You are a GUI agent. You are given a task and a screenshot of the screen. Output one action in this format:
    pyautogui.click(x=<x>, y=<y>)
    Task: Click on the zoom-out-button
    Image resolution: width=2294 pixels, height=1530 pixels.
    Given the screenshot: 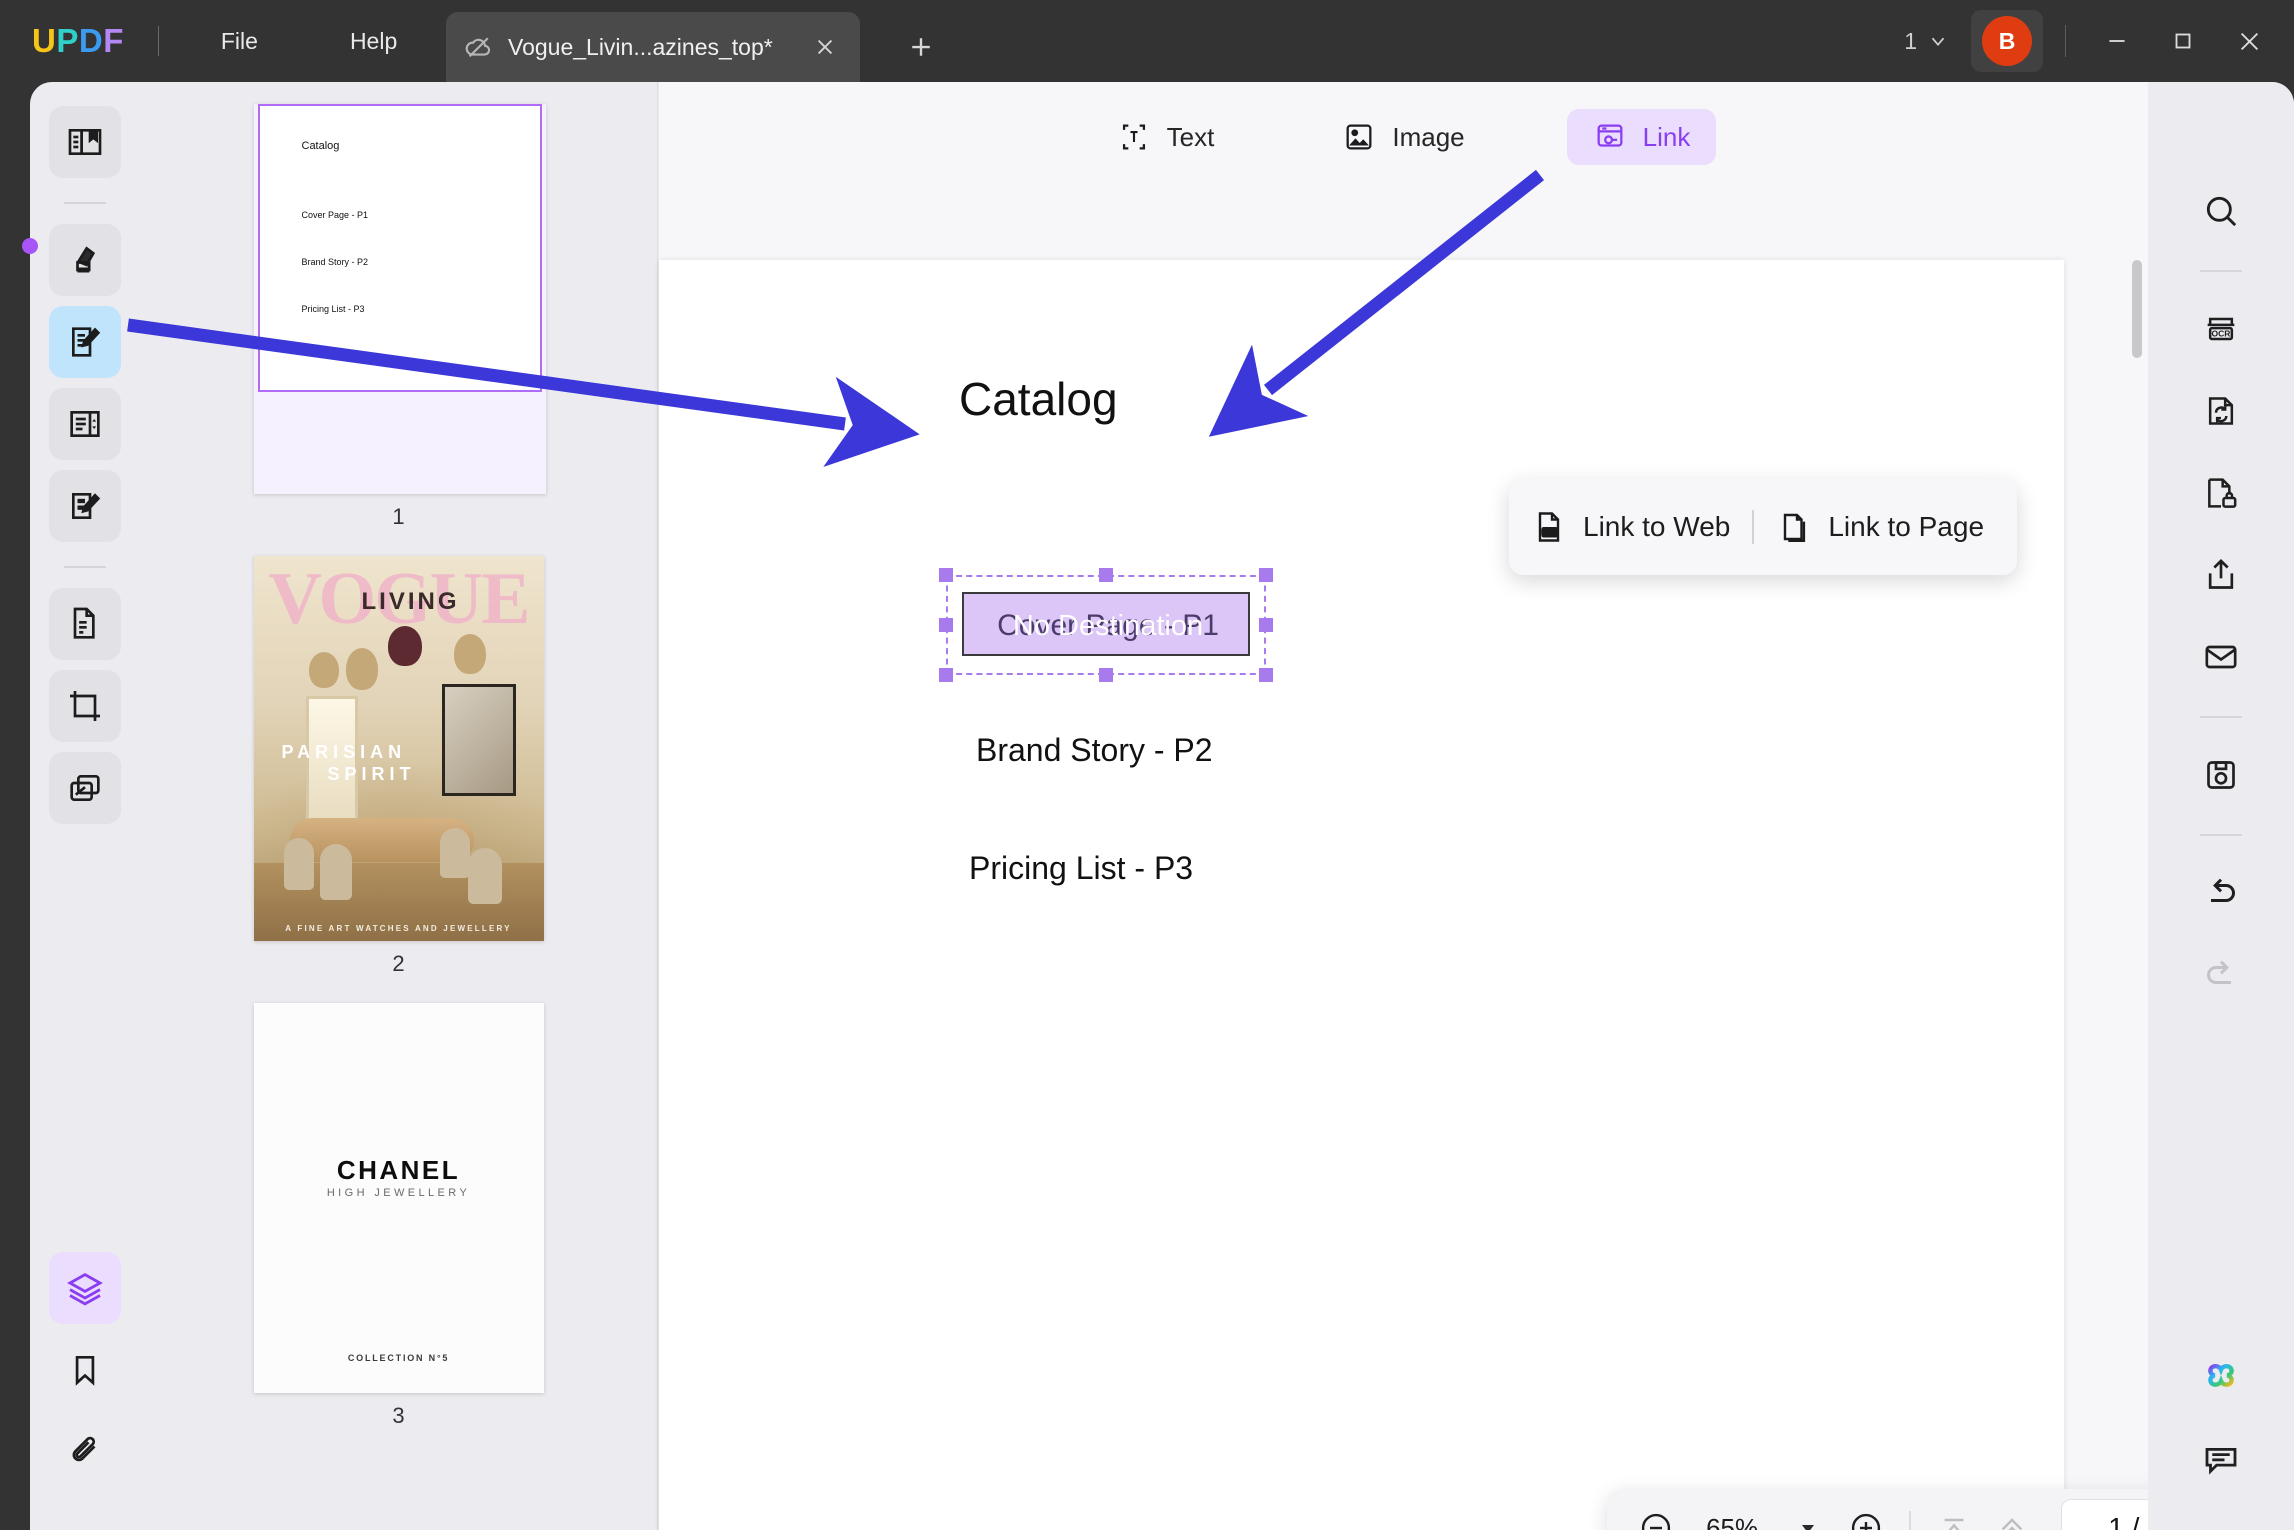 What is the action you would take?
    pyautogui.click(x=1656, y=1516)
    